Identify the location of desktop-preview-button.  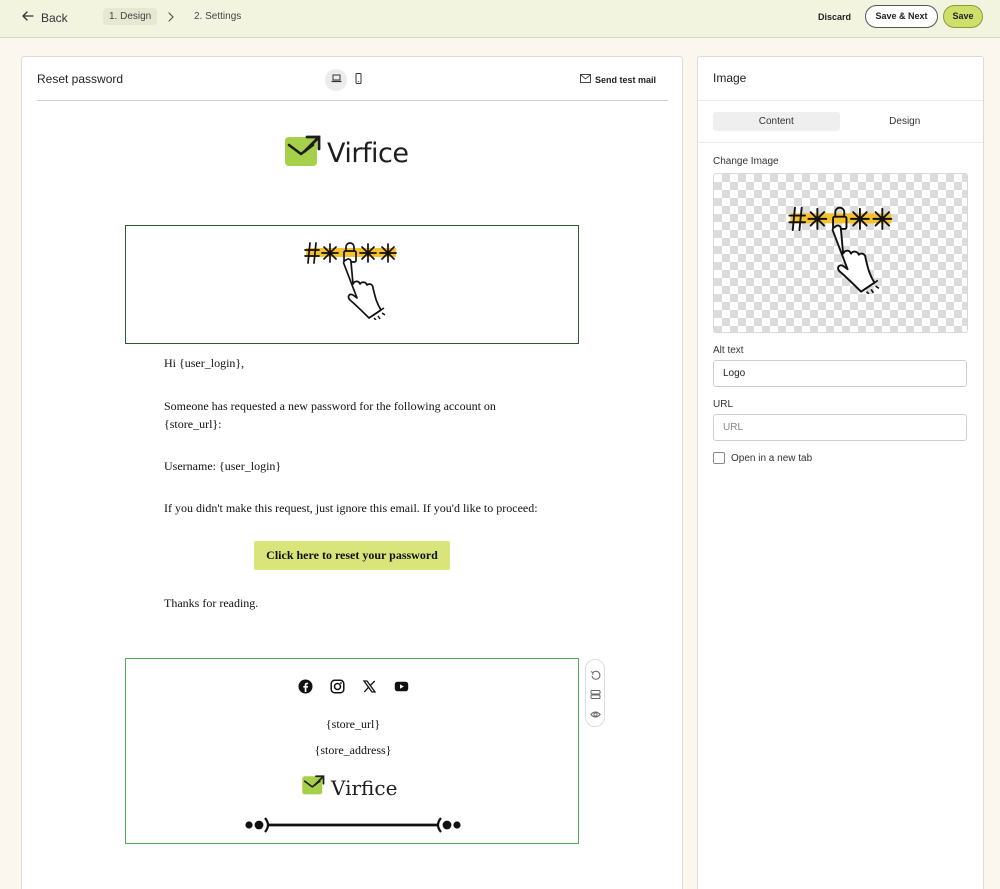
(336, 80).